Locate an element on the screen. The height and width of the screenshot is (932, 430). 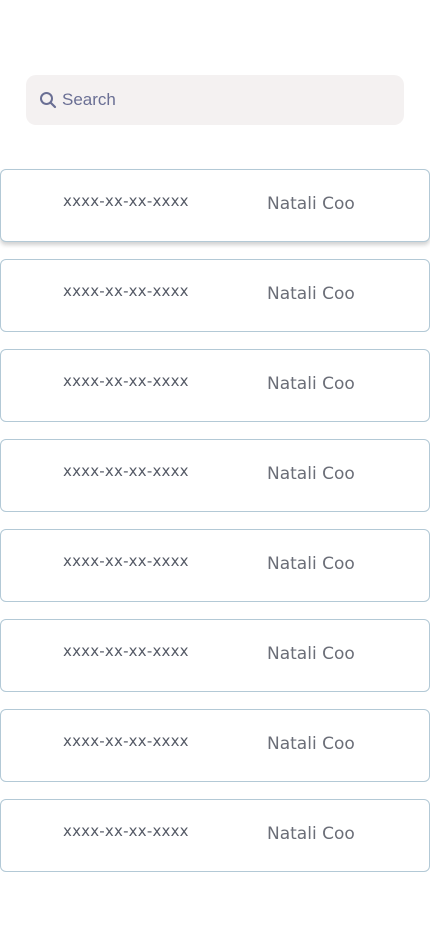
search-icon is located at coordinates (48, 100).